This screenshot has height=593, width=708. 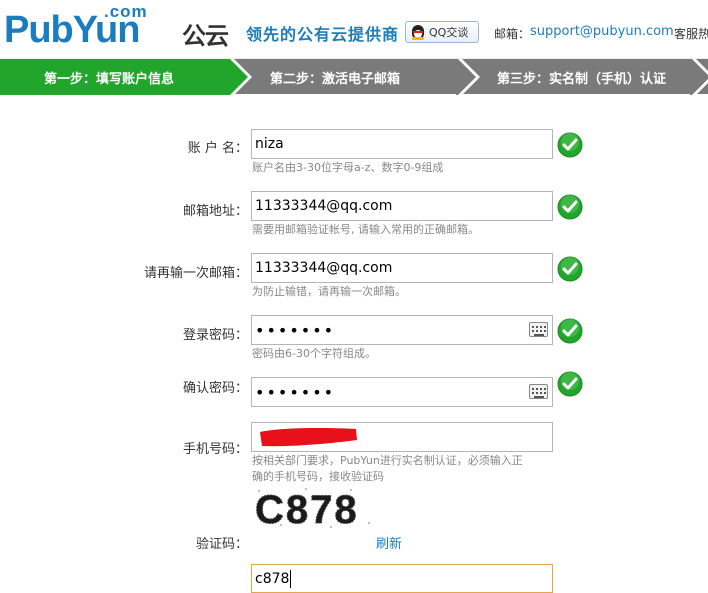 What do you see at coordinates (402, 437) in the screenshot?
I see `phone-input` at bounding box center [402, 437].